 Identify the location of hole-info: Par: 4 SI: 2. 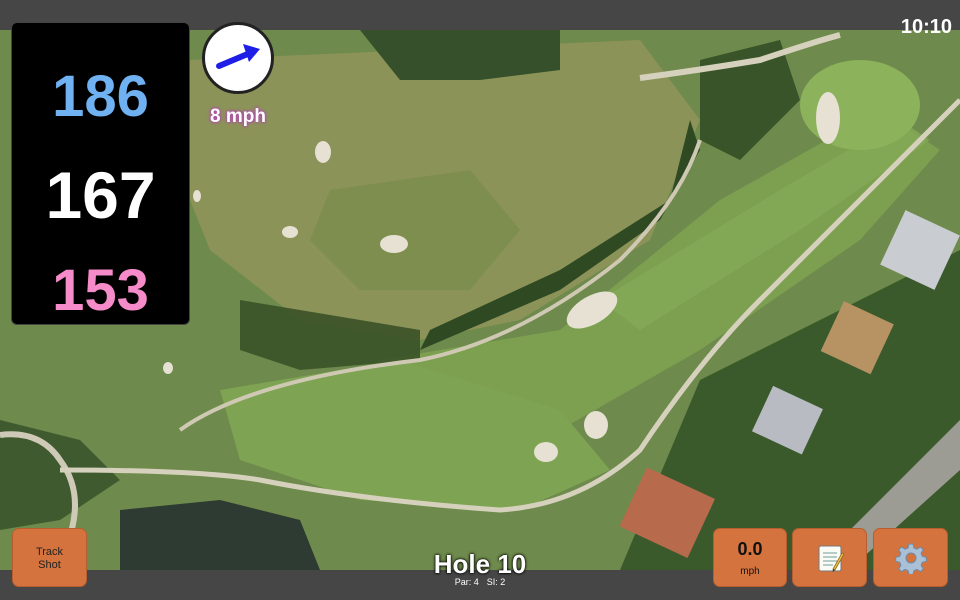
(480, 582).